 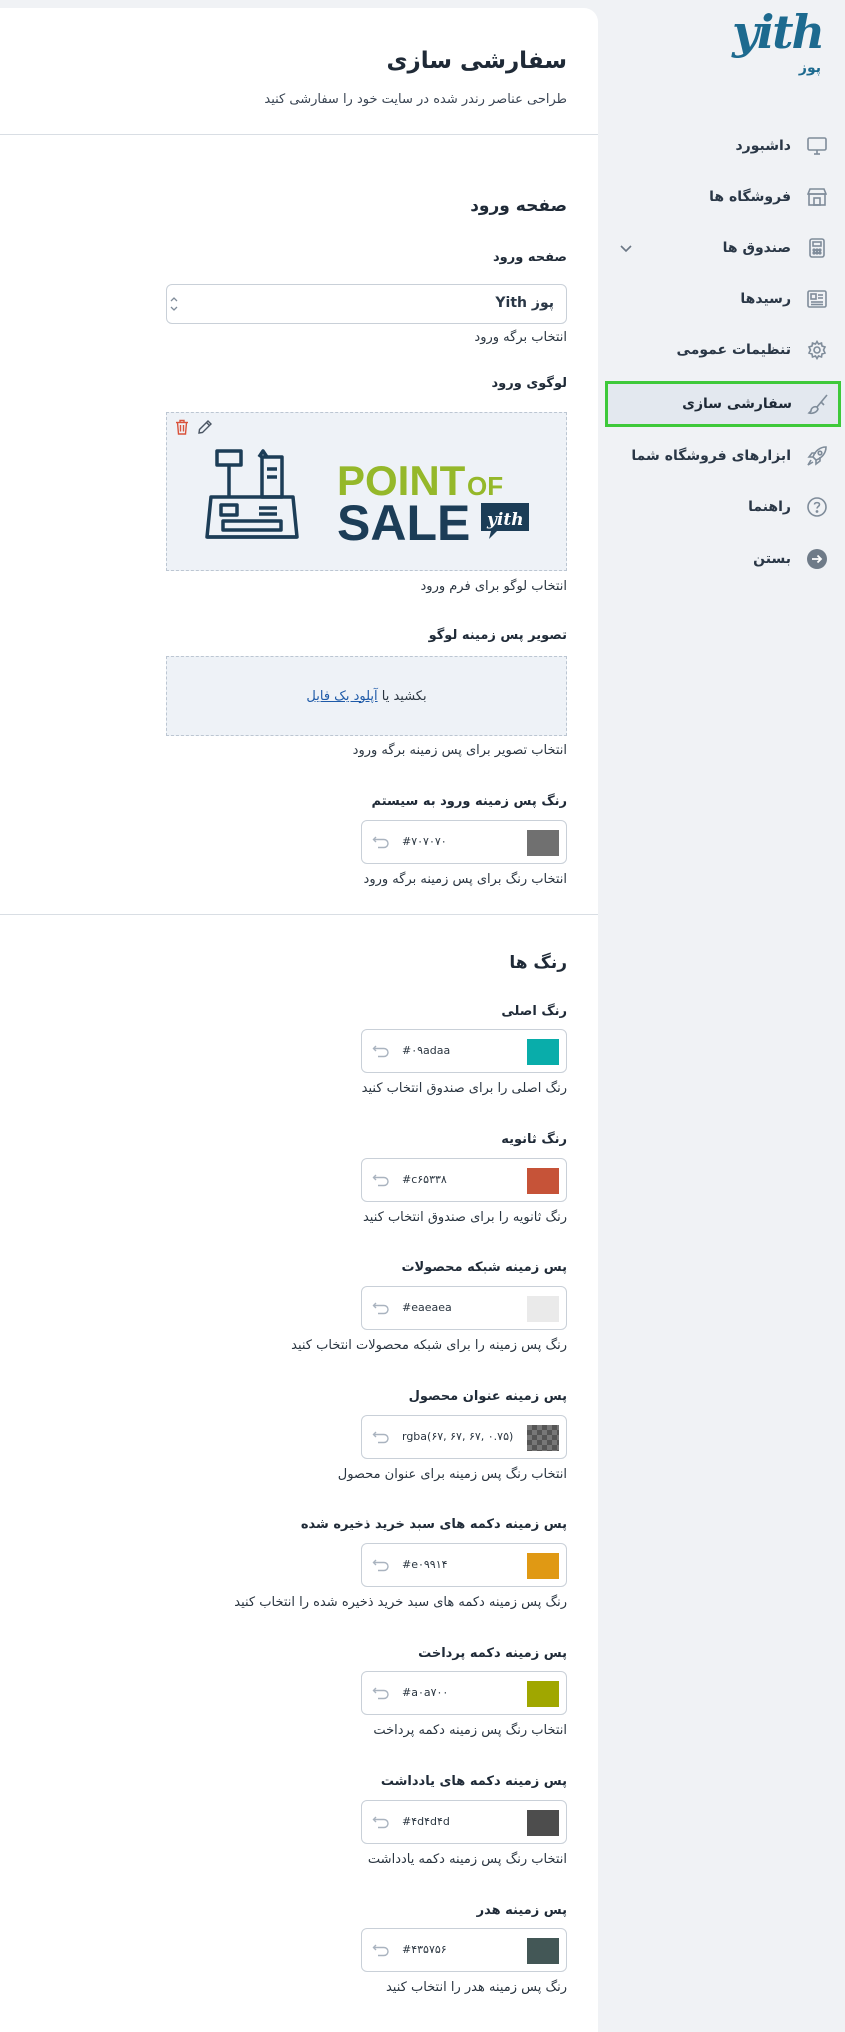 I want to click on logo-word-of: OF, so click(x=485, y=486).